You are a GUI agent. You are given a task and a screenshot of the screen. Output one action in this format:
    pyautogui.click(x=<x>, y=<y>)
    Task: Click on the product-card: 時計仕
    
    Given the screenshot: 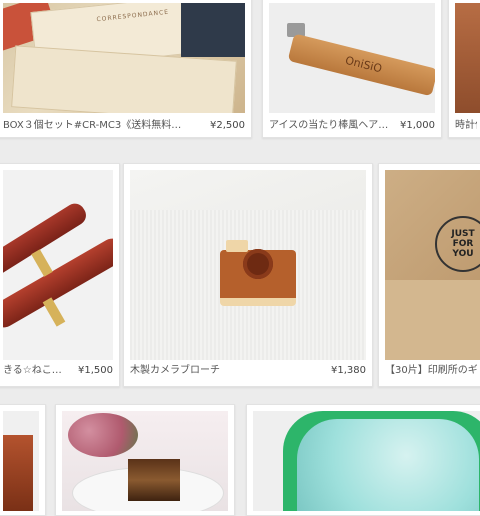 What is the action you would take?
    pyautogui.click(x=464, y=69)
    